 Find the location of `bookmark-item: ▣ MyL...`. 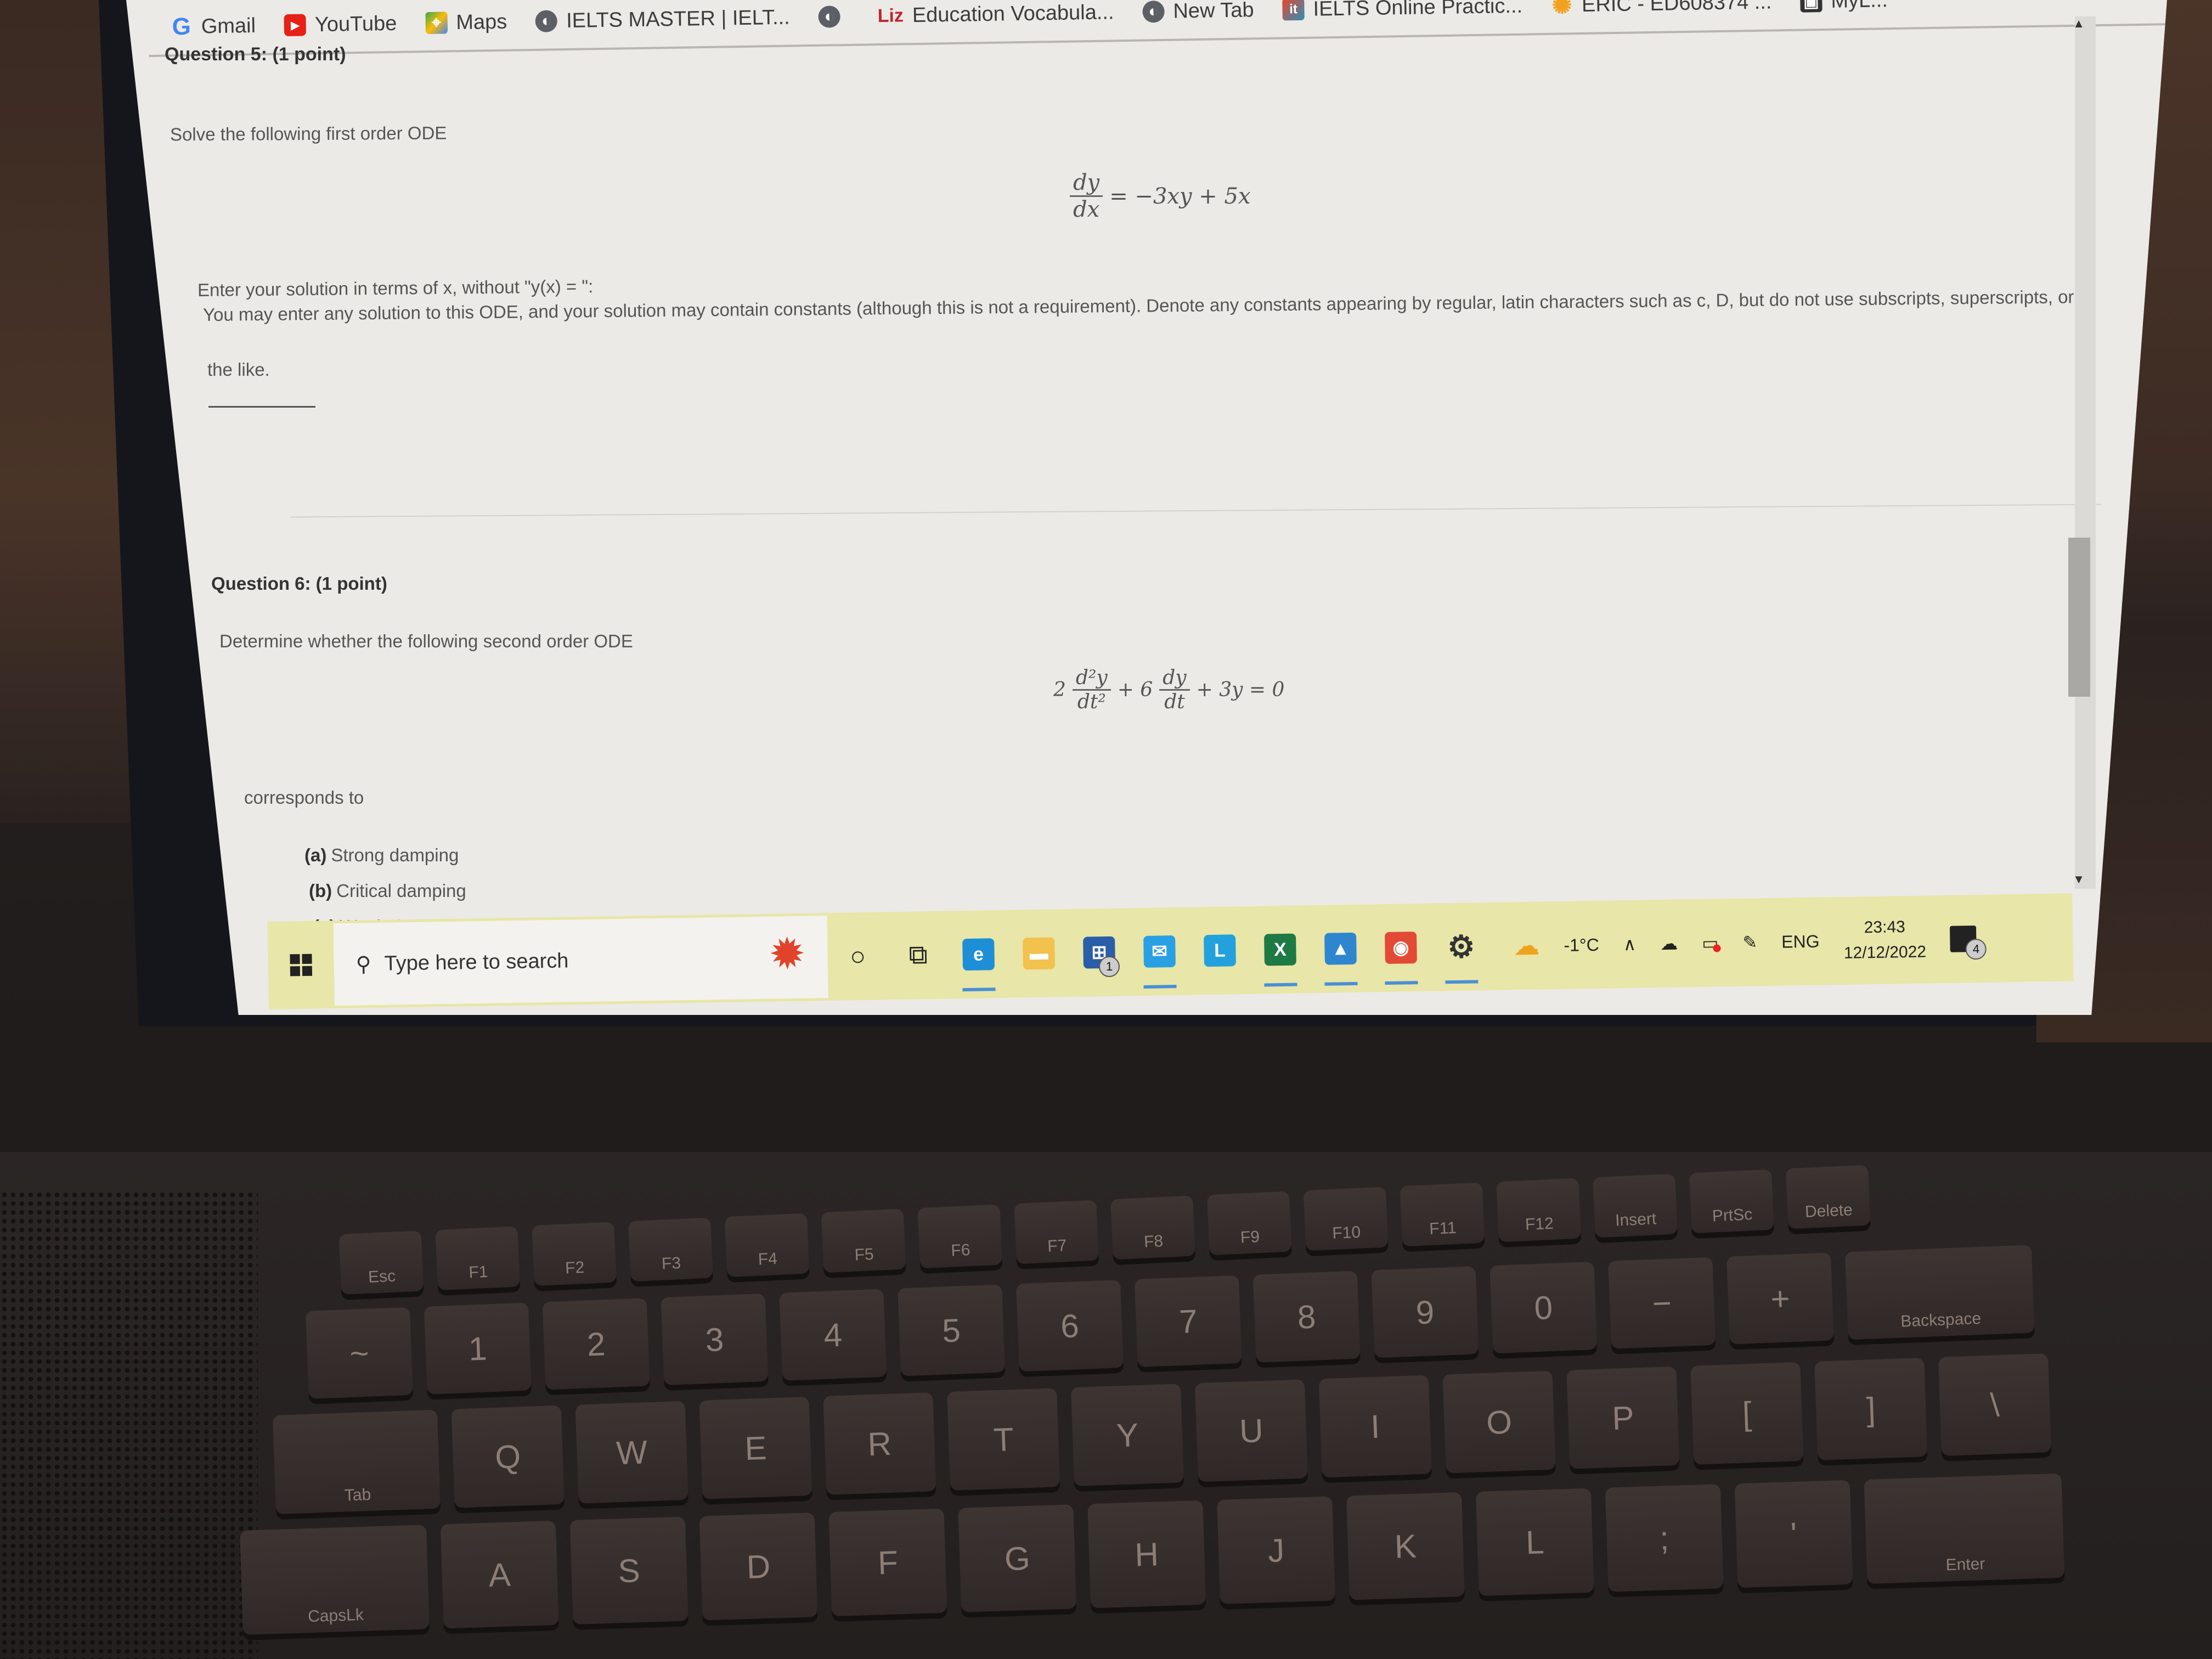

bookmark-item: ▣ MyL... is located at coordinates (1844, 6).